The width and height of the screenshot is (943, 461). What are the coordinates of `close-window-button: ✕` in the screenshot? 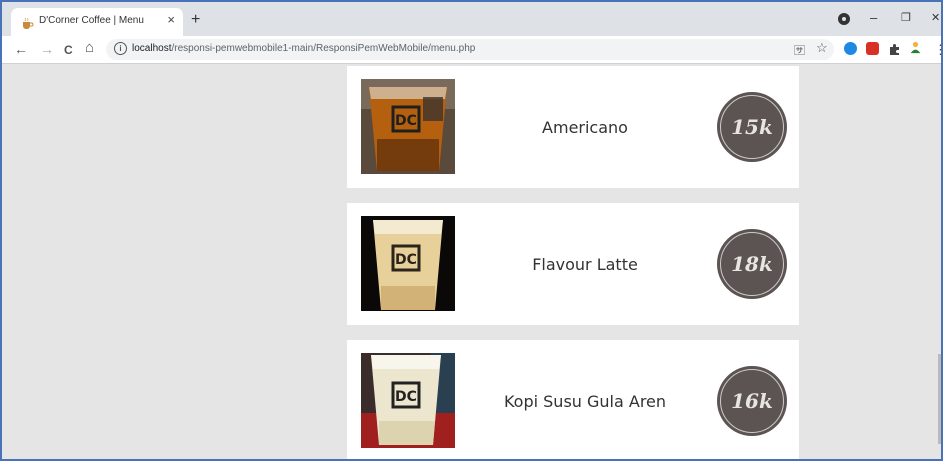 It's located at (935, 18).